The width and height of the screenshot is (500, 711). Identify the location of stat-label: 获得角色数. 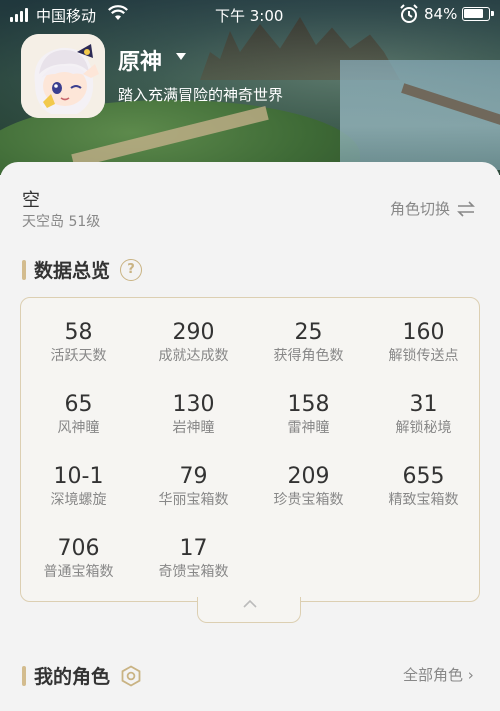
(308, 356).